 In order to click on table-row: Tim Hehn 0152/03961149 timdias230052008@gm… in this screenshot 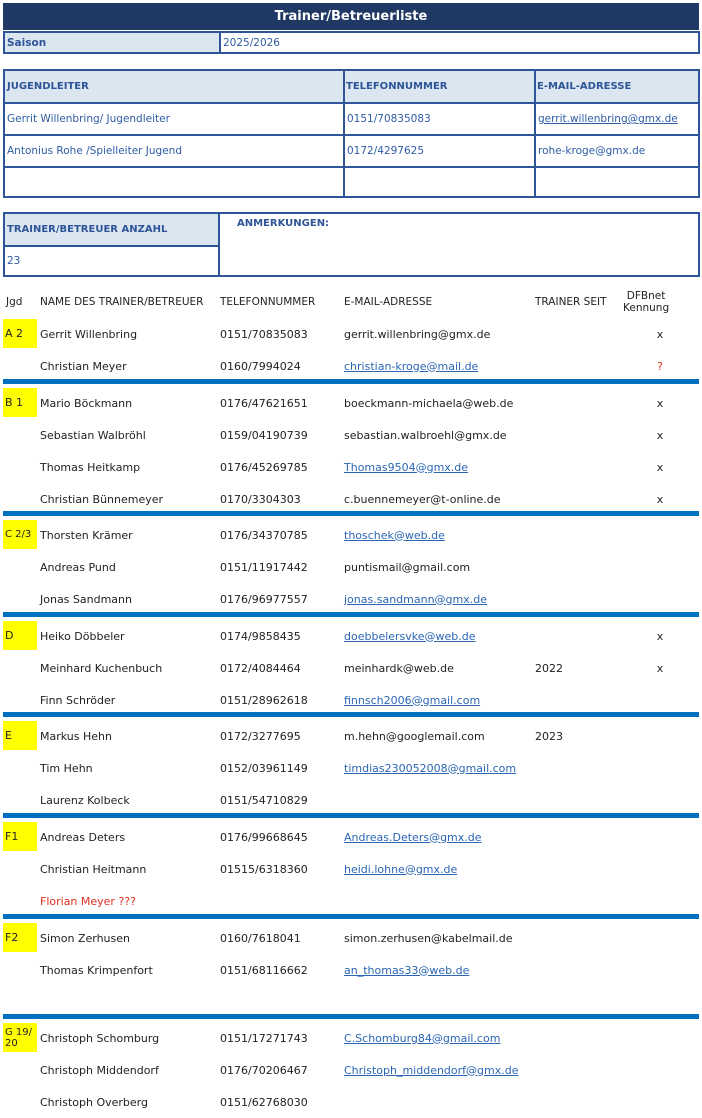, I will do `click(351, 768)`.